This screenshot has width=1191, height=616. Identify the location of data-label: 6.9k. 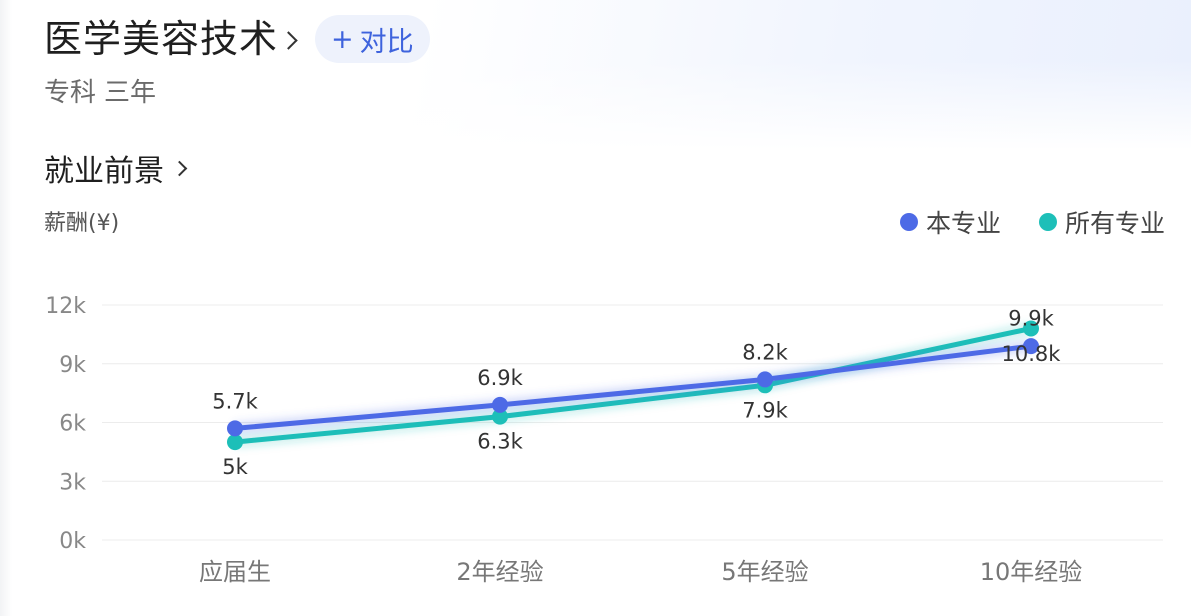
(500, 378).